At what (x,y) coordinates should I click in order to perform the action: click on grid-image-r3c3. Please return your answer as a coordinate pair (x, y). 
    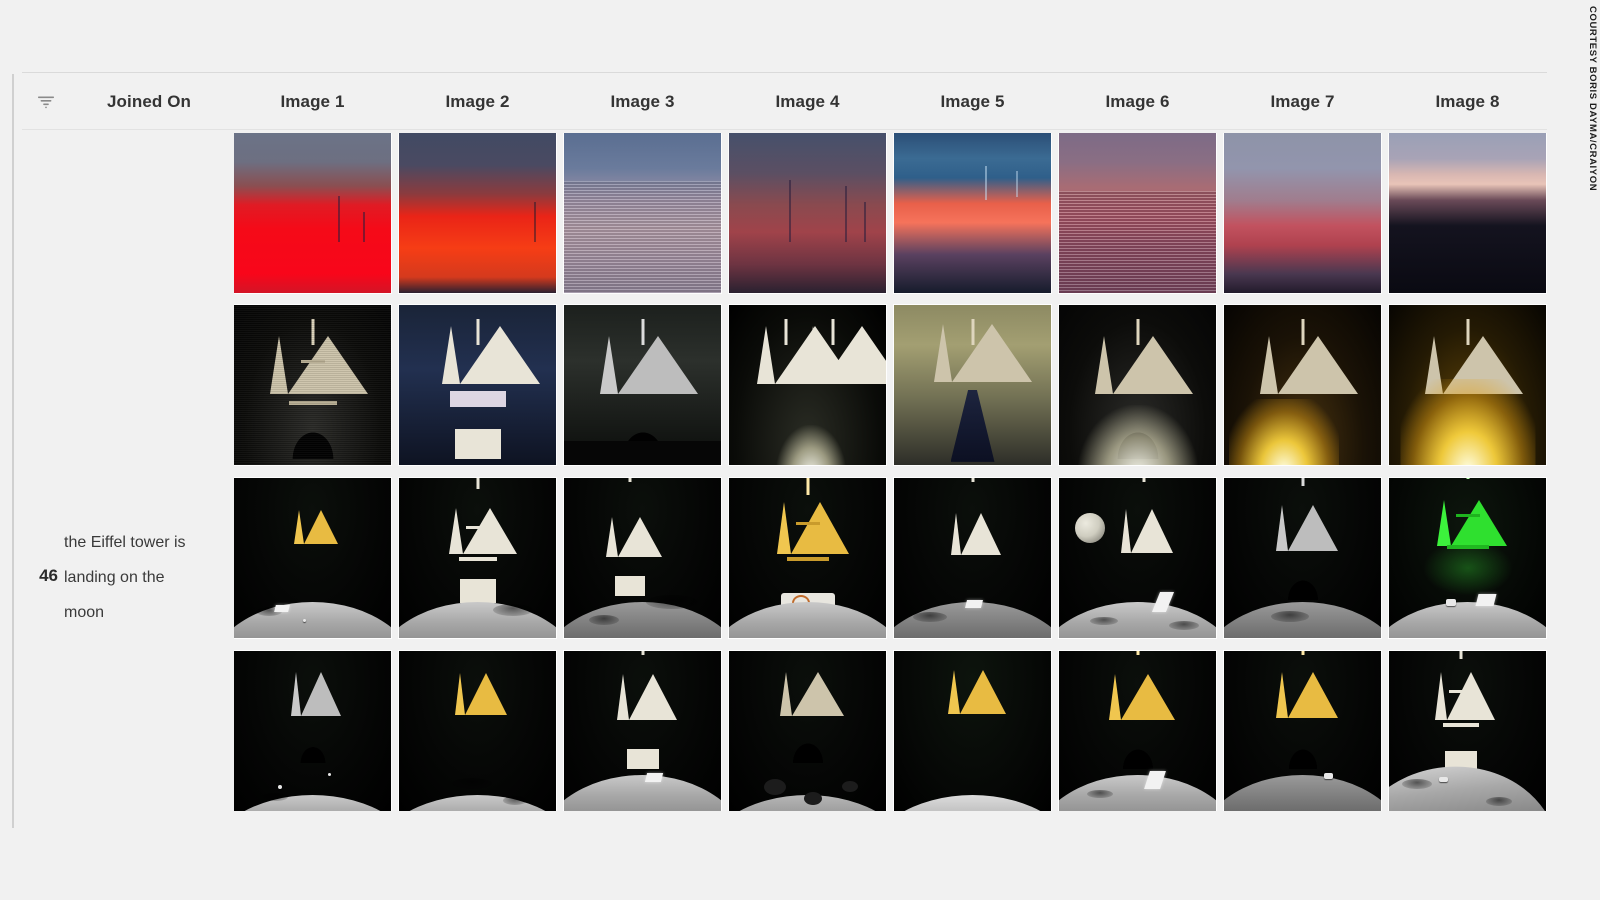
    Looking at the image, I should click on (642, 558).